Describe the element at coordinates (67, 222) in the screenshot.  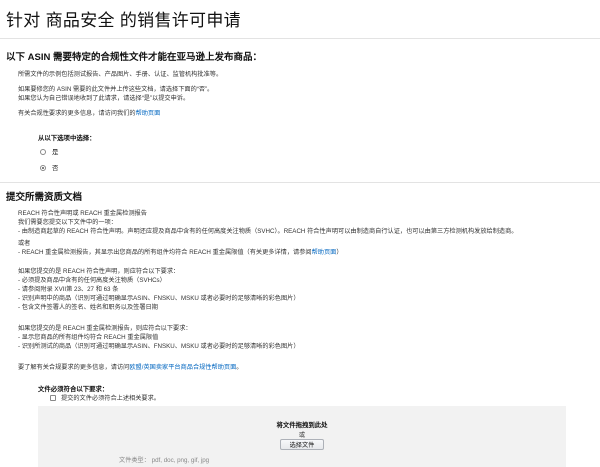
I see `reach-doc-intro: 我们需要您提交以下文件中的一项：` at that location.